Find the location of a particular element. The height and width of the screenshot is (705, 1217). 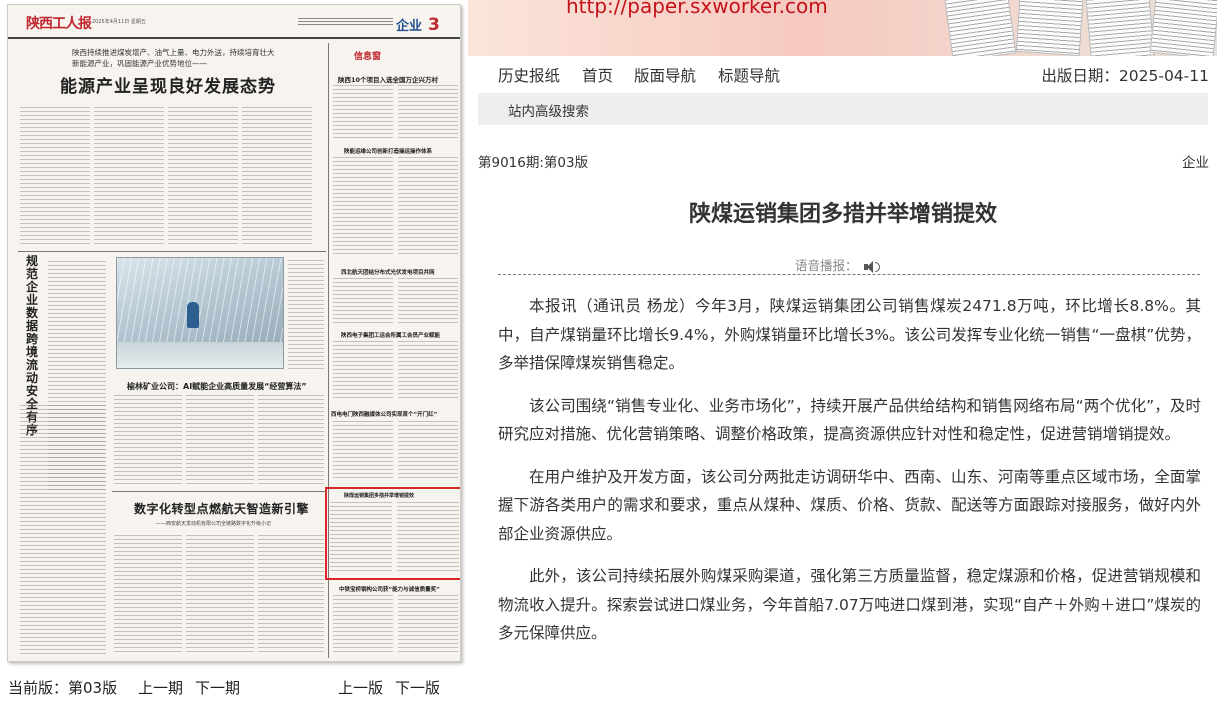

nav-history-papers: 历史报纸 is located at coordinates (529, 75).